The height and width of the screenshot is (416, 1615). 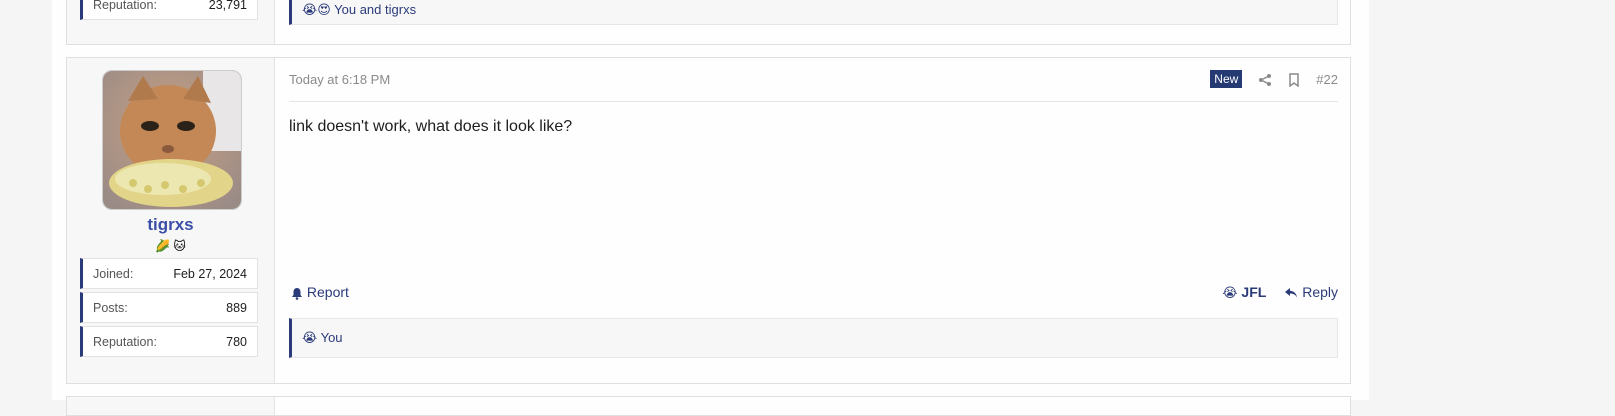 What do you see at coordinates (297, 293) in the screenshot?
I see `bell-icon` at bounding box center [297, 293].